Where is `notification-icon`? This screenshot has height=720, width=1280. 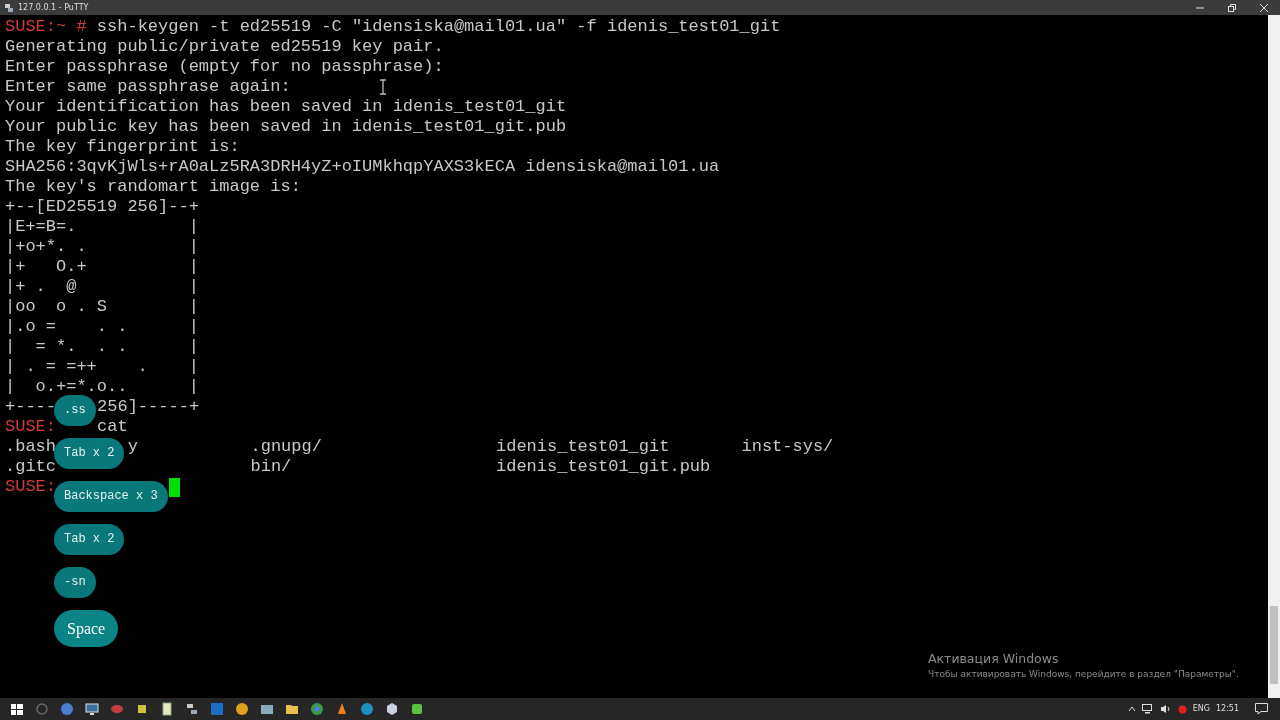 notification-icon is located at coordinates (1261, 708).